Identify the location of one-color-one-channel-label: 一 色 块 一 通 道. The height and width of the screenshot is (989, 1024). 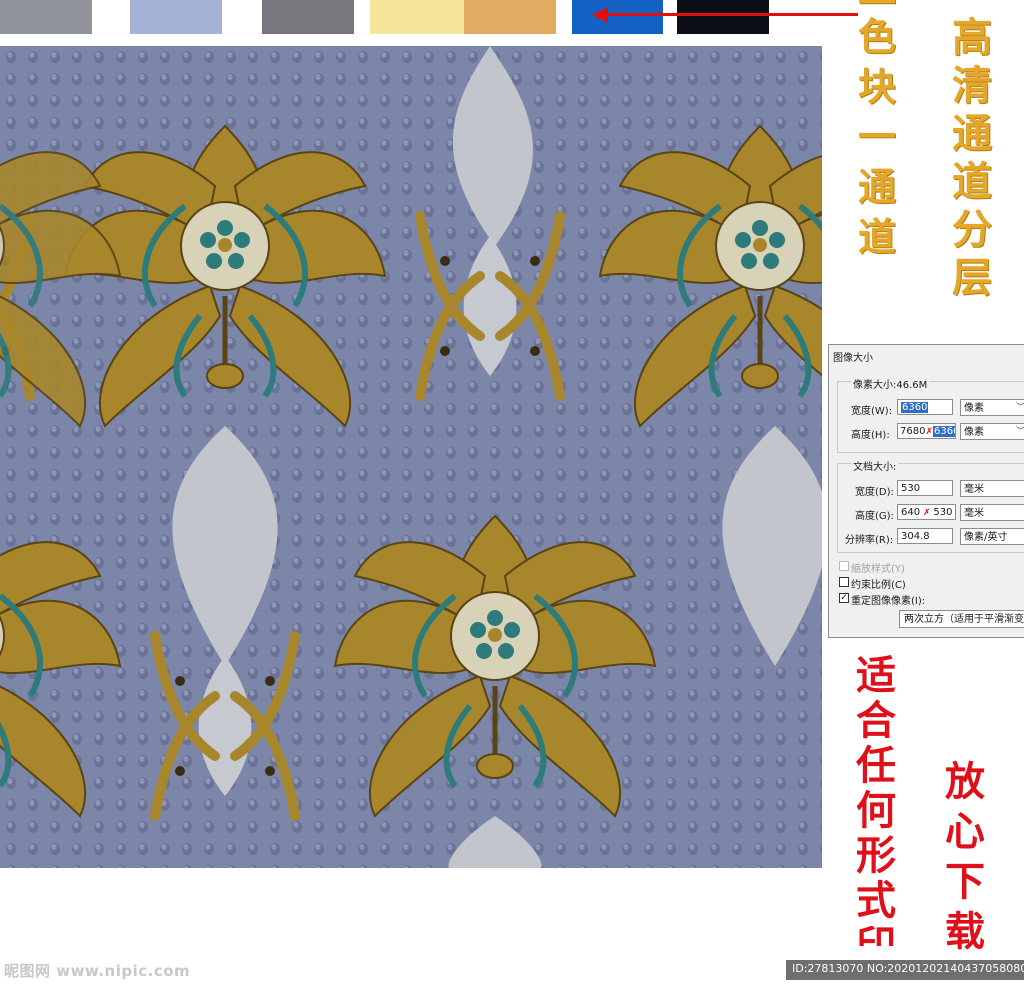
(877, 128).